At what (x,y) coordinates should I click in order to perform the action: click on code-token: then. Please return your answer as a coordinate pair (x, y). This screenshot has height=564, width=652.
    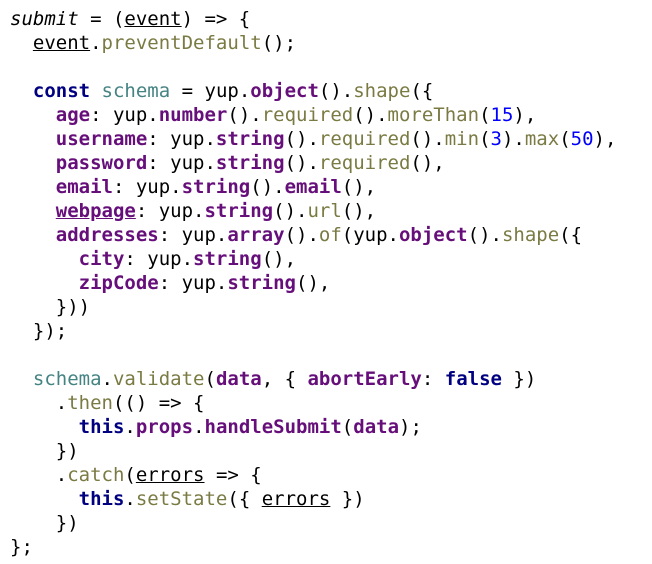
    Looking at the image, I should click on (90, 403).